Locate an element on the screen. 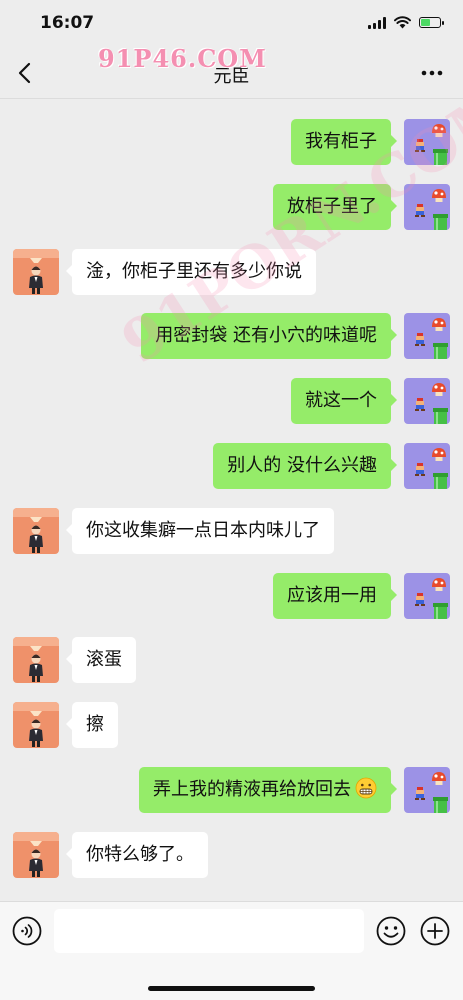  message-text: 我有柜子 is located at coordinates (341, 141).